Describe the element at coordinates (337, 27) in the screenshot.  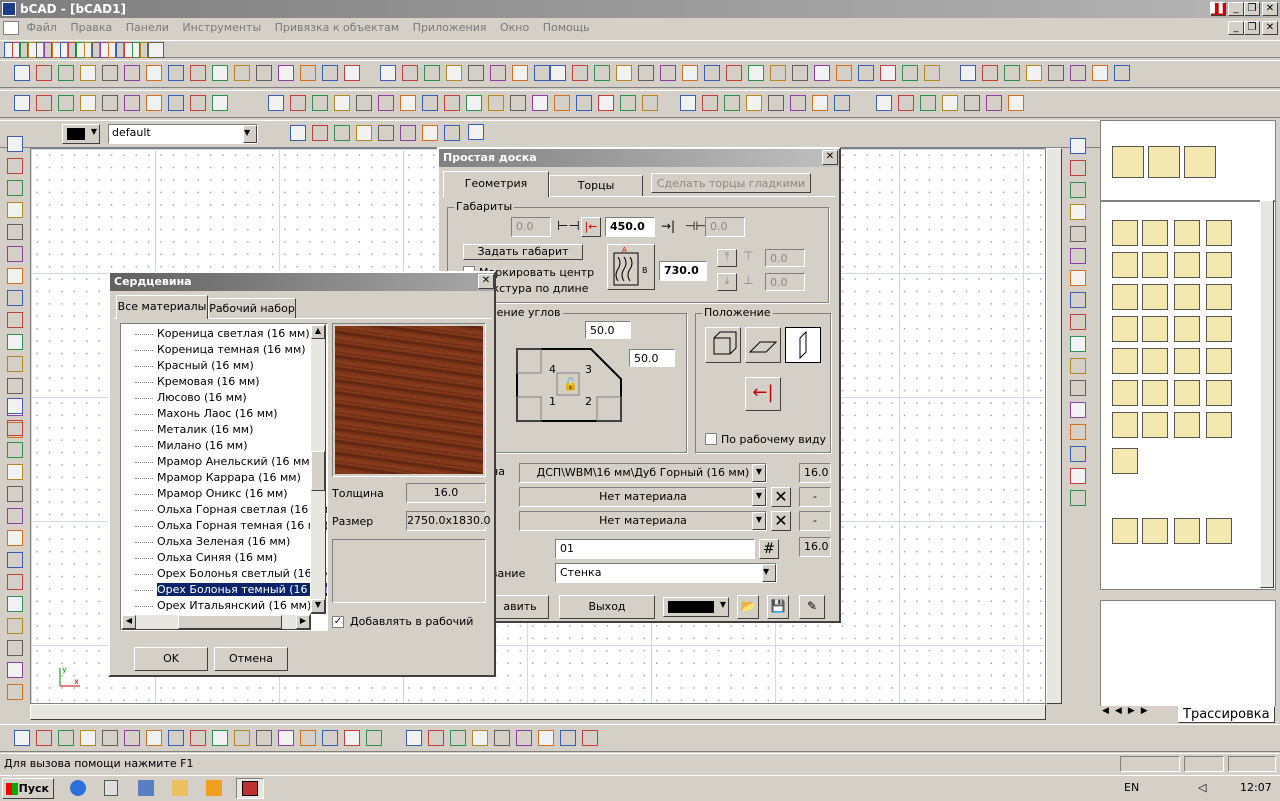
I see `menu-snap: Привязка к объектам` at that location.